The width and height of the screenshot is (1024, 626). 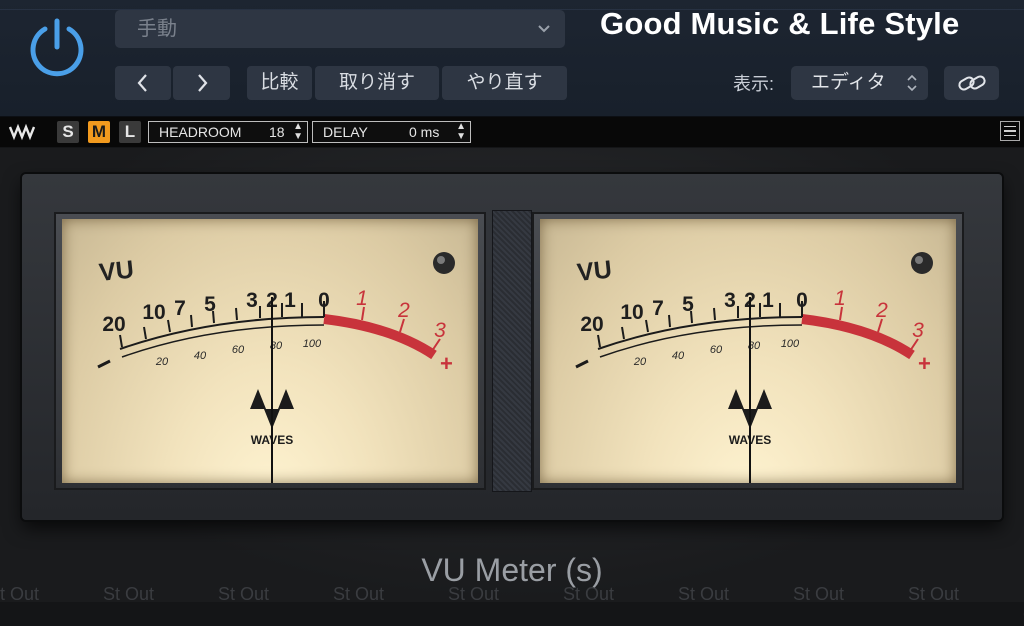 I want to click on forward-button, so click(x=201, y=83).